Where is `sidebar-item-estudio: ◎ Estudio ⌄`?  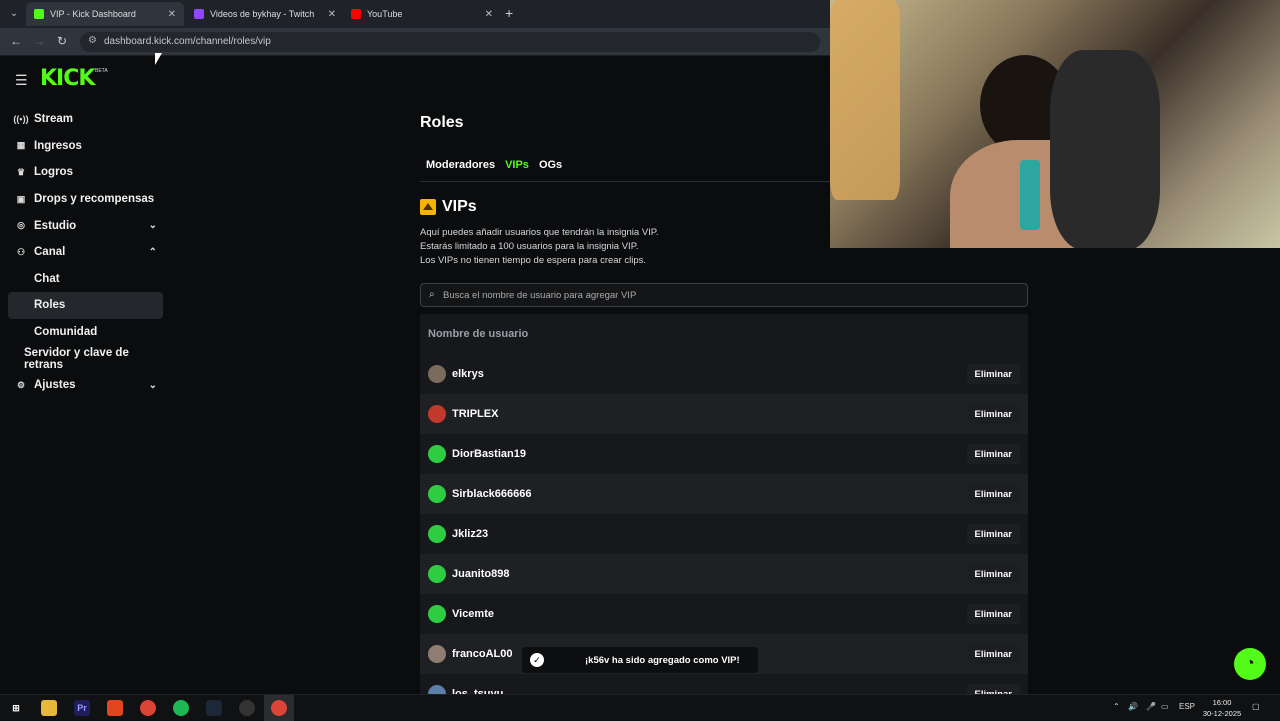
sidebar-item-estudio: ◎ Estudio ⌄ is located at coordinates (85, 225).